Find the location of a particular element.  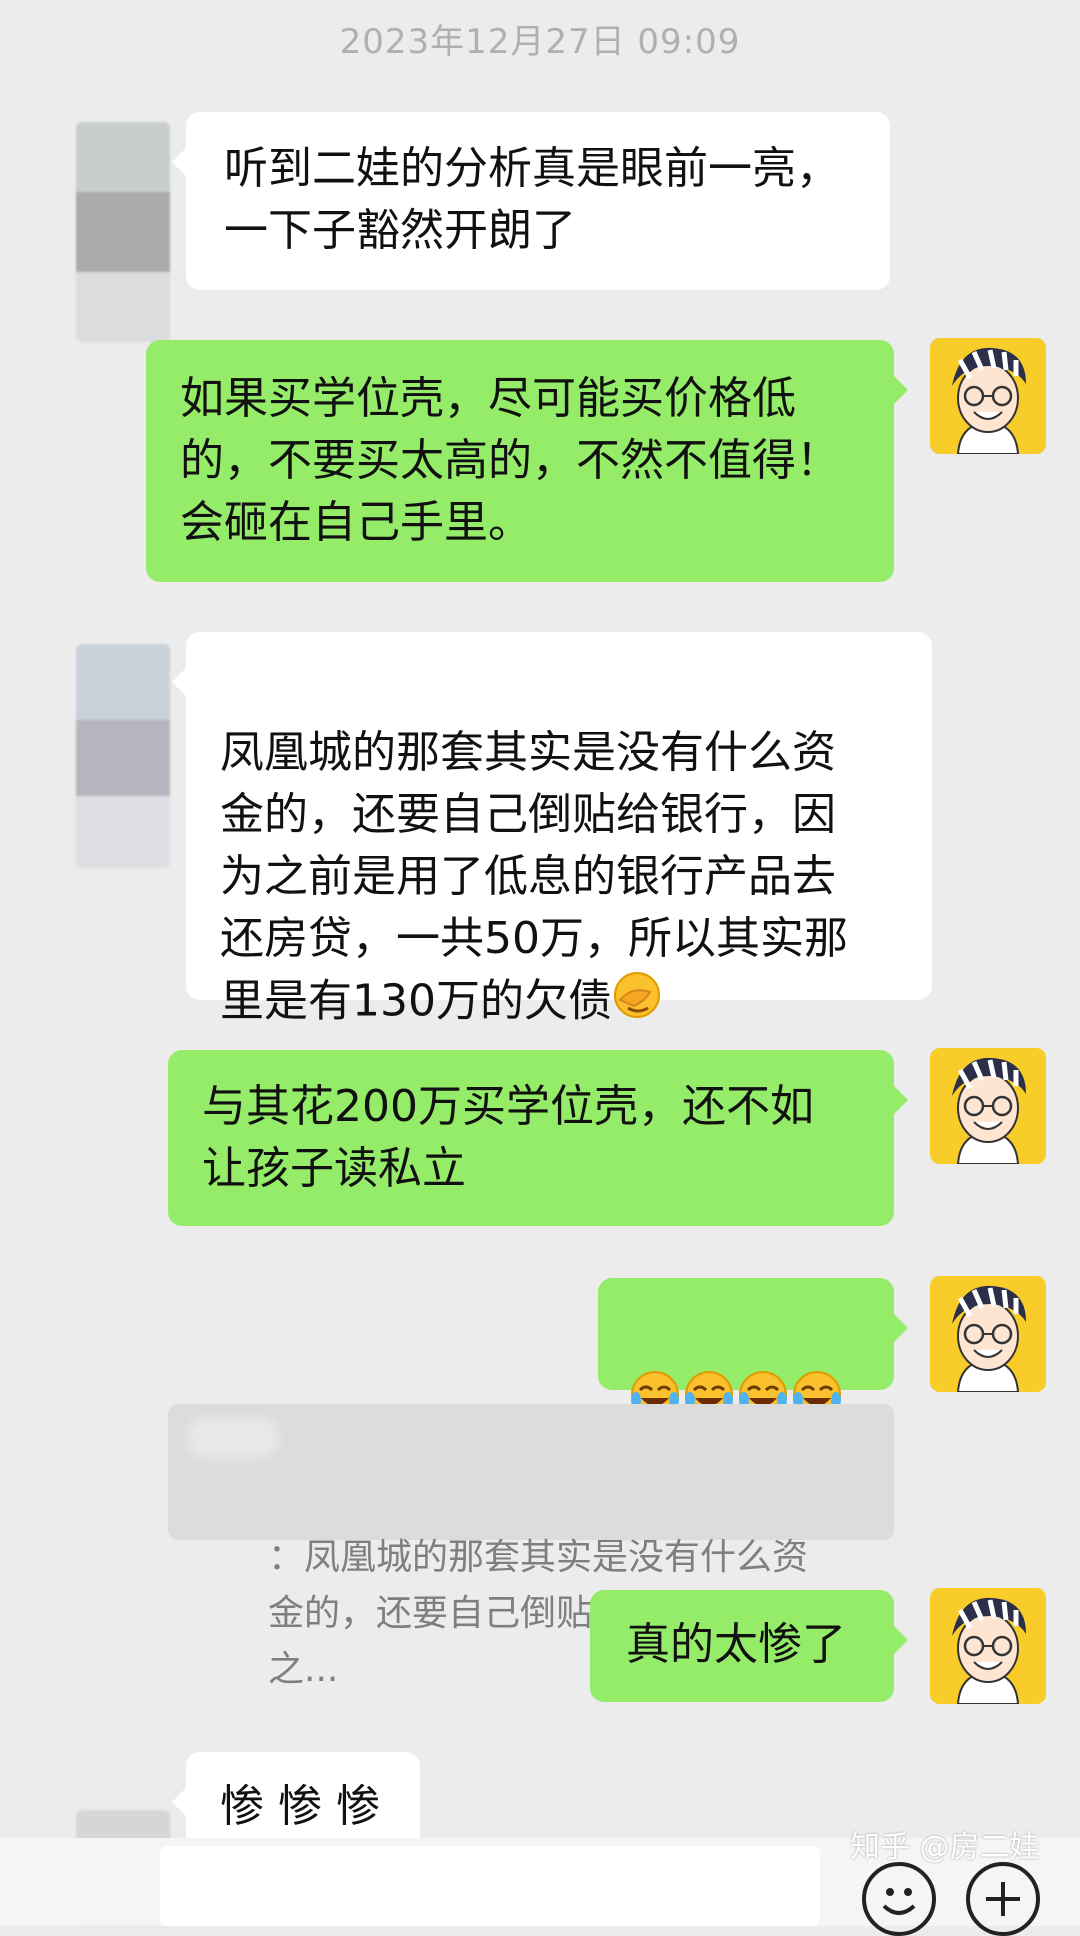

emoji-button is located at coordinates (899, 1899).